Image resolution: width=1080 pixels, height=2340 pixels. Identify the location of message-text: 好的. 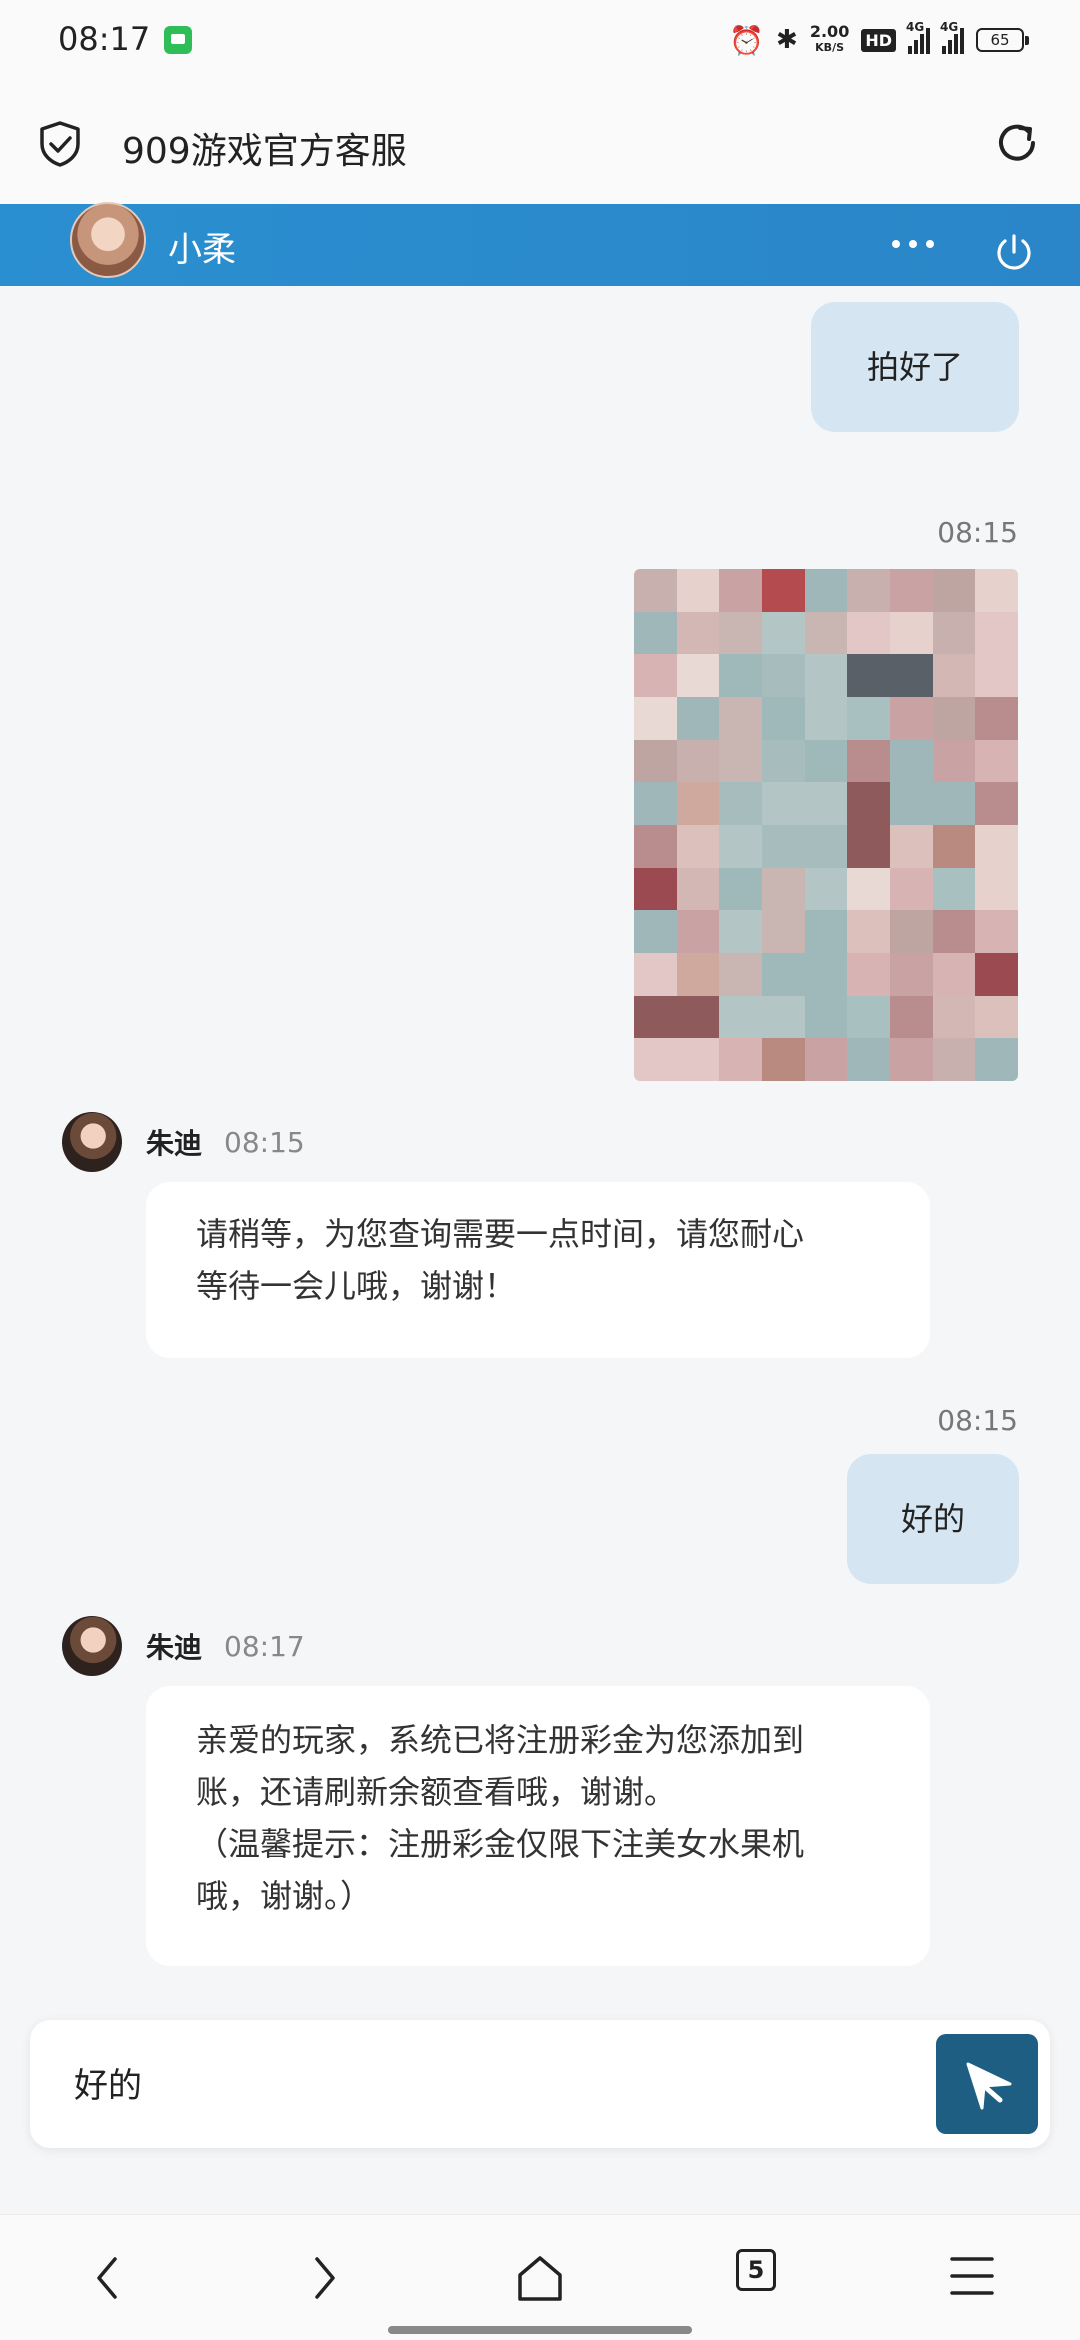
(932, 1519).